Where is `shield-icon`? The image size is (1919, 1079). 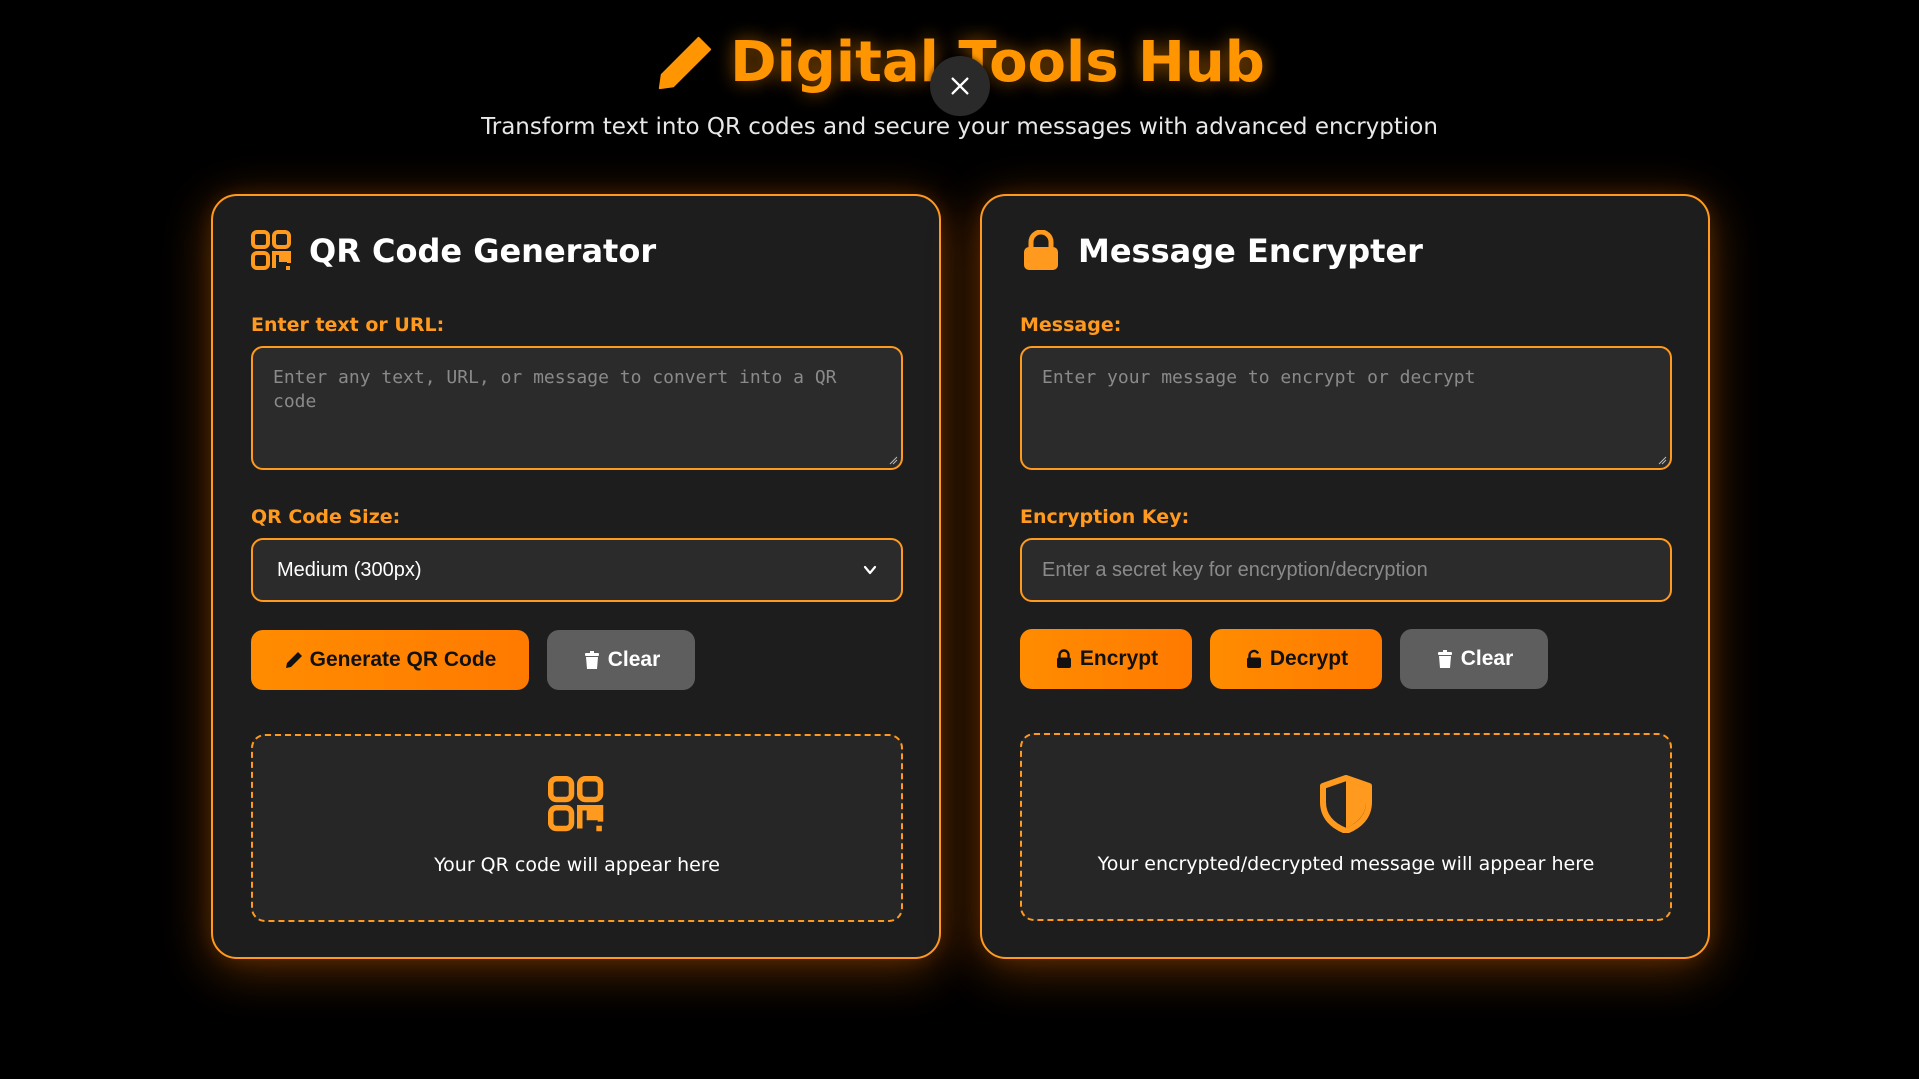
shield-icon is located at coordinates (1346, 804).